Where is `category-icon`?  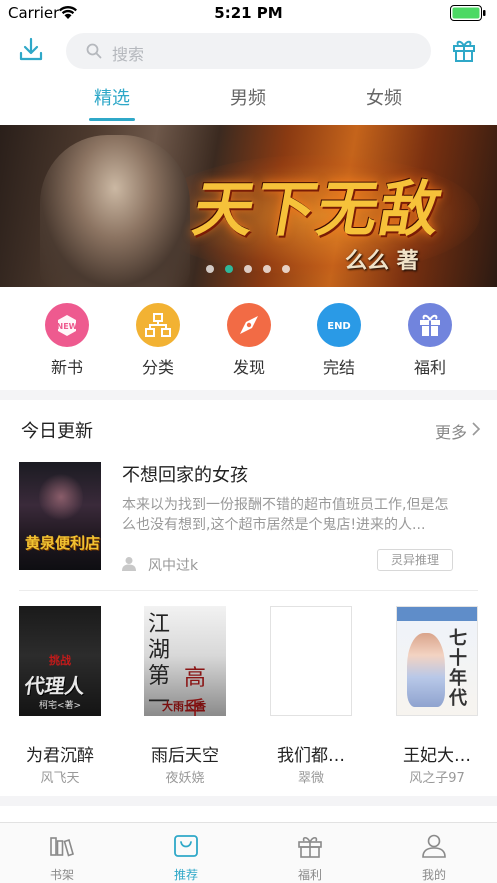 category-icon is located at coordinates (158, 325).